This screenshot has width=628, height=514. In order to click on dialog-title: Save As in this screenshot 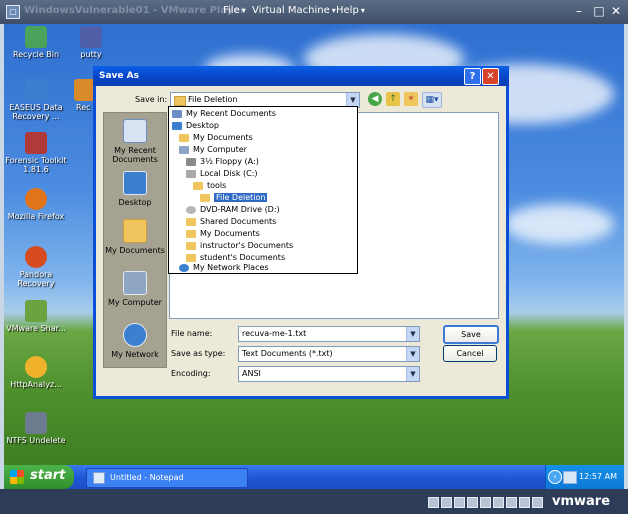, I will do `click(119, 76)`.